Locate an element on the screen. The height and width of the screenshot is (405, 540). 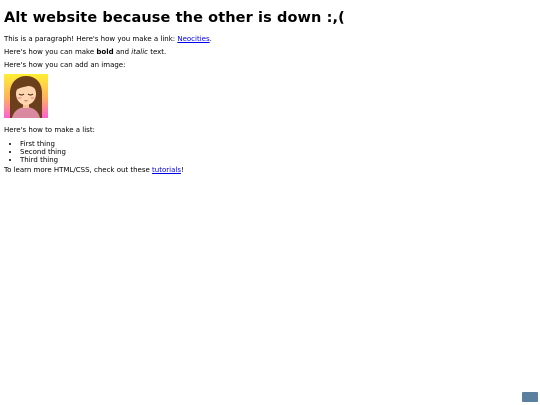
list-item: First thing is located at coordinates (277, 144).